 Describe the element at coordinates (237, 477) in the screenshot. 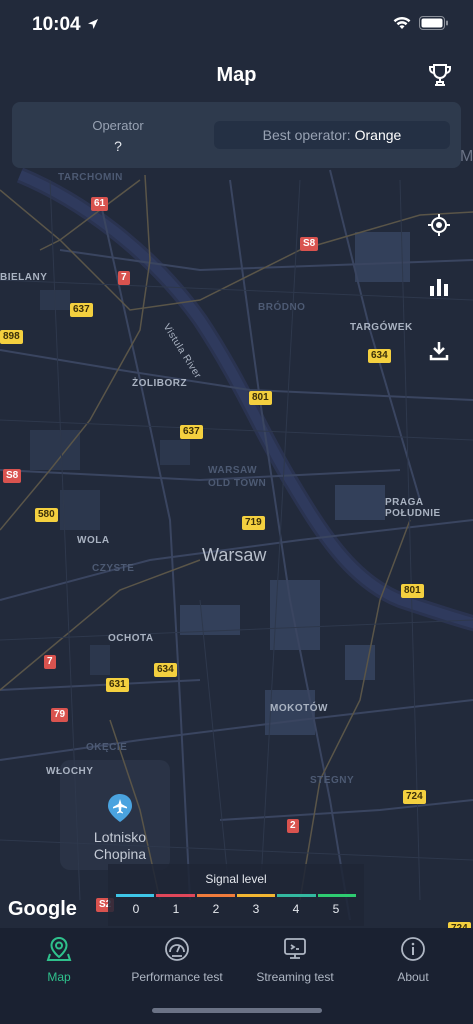

I see `district-label: WARSAW OLD TOWN` at that location.